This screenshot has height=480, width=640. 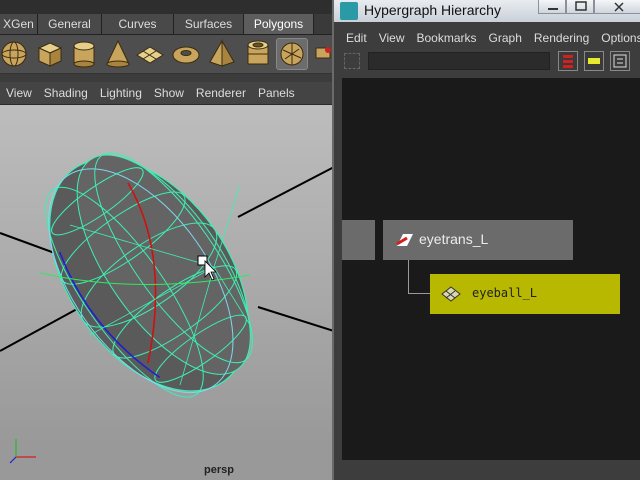 What do you see at coordinates (167, 78) in the screenshot?
I see `panel-divider` at bounding box center [167, 78].